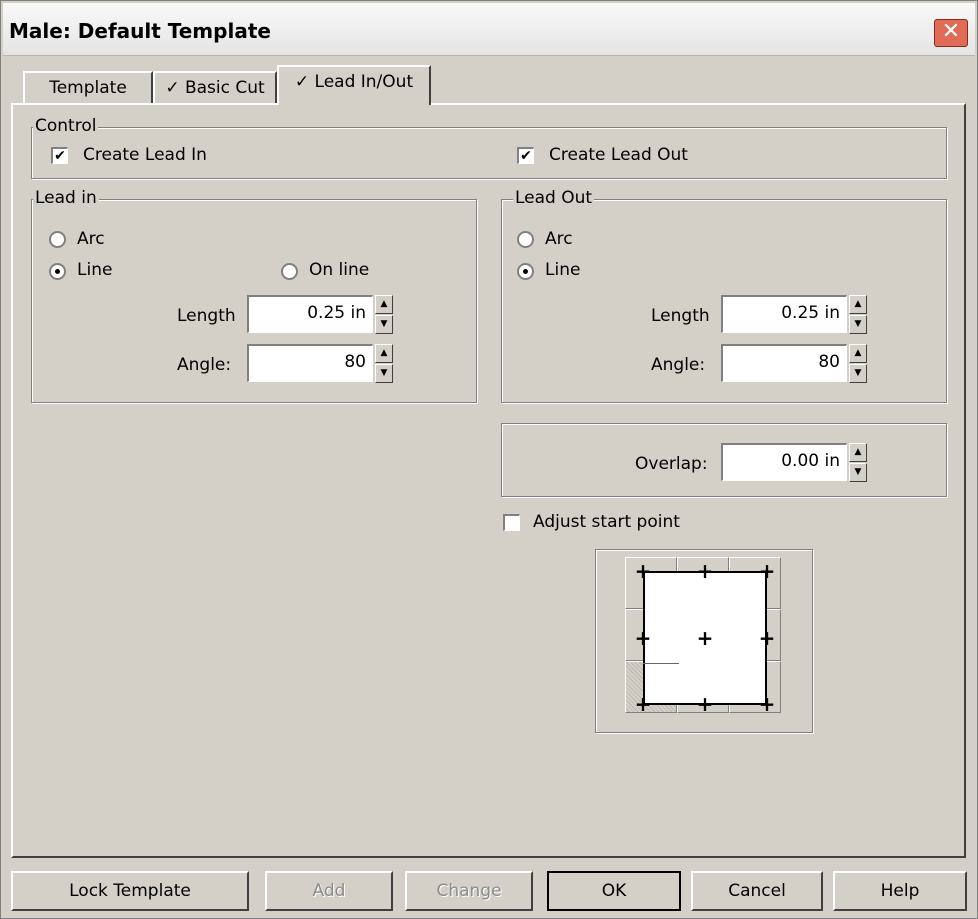 The image size is (978, 919). I want to click on lead-in-line-radio, so click(57, 271).